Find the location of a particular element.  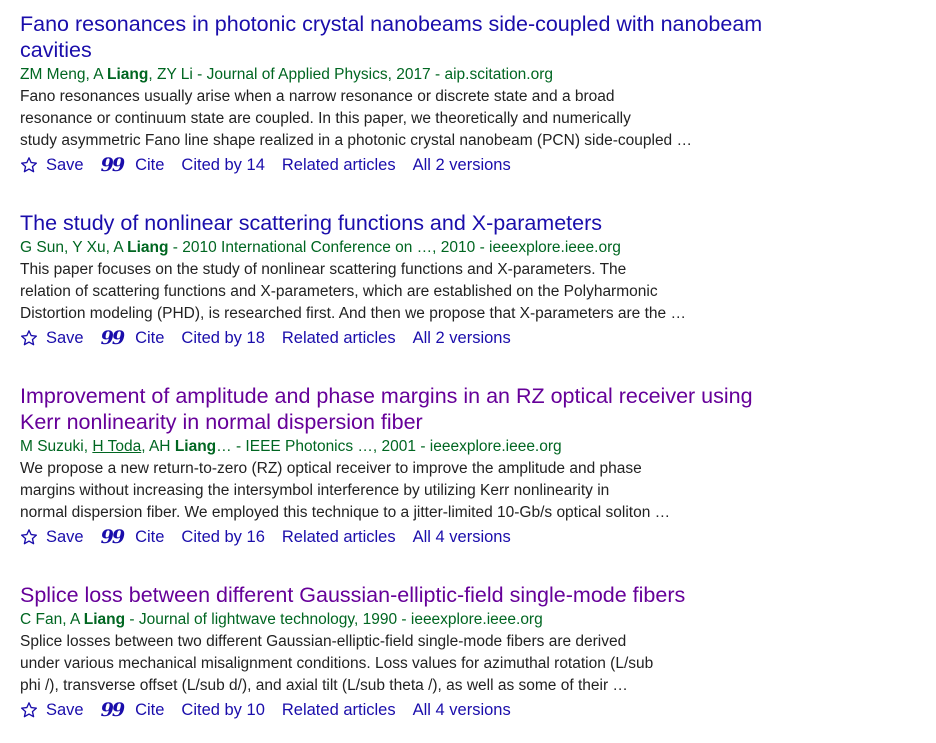

cited-by-link: Cited by 18 is located at coordinates (222, 338).